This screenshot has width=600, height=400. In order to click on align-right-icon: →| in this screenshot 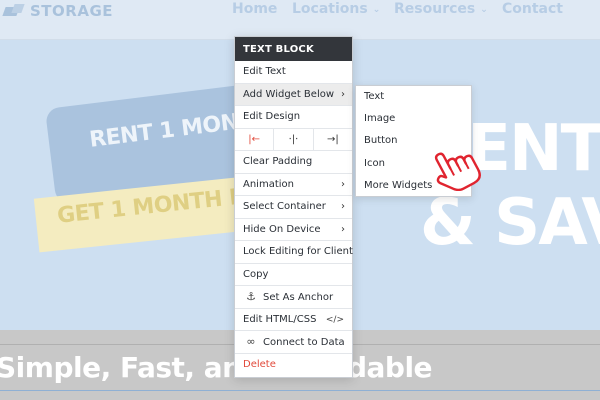, I will do `click(333, 140)`.